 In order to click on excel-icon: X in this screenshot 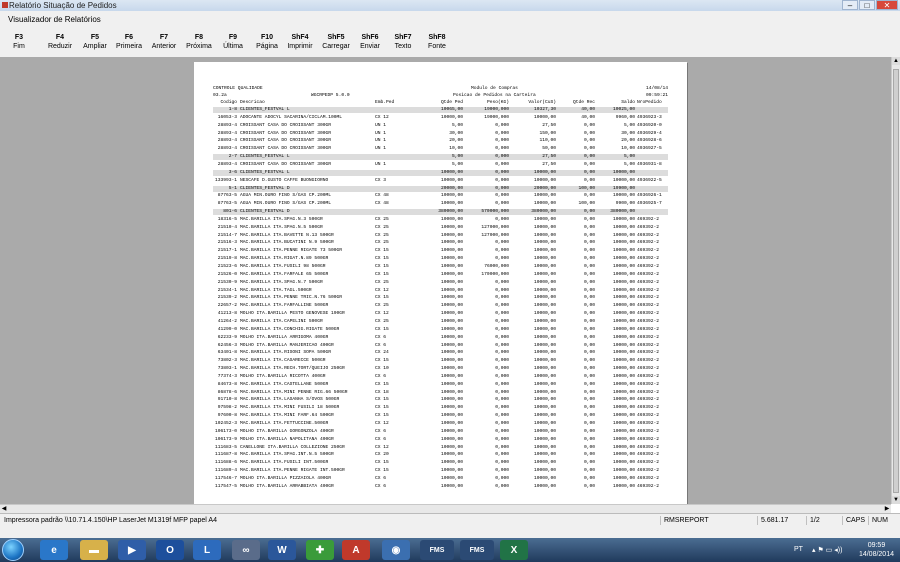, I will do `click(514, 550)`.